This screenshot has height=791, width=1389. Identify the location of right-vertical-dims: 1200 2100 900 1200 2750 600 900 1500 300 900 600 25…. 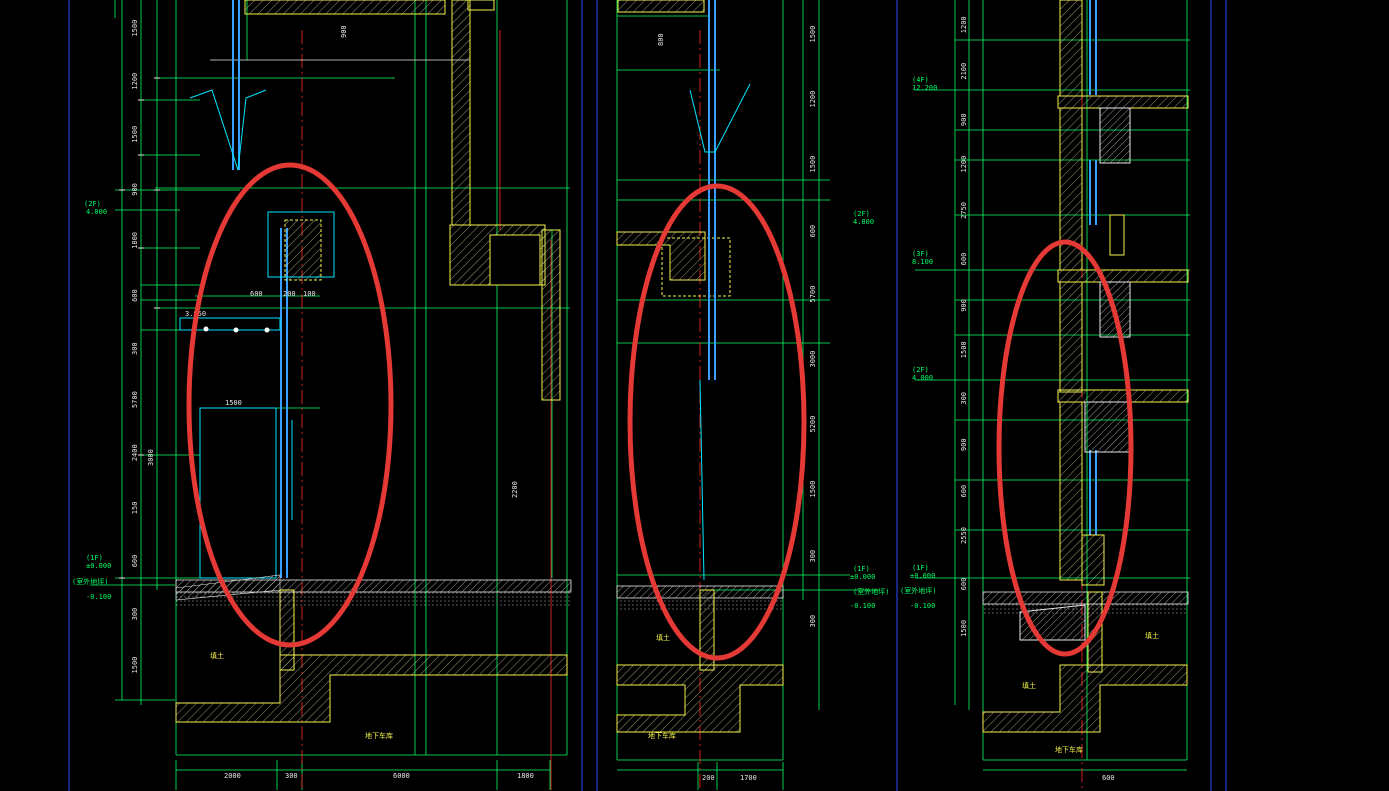
(964, 326).